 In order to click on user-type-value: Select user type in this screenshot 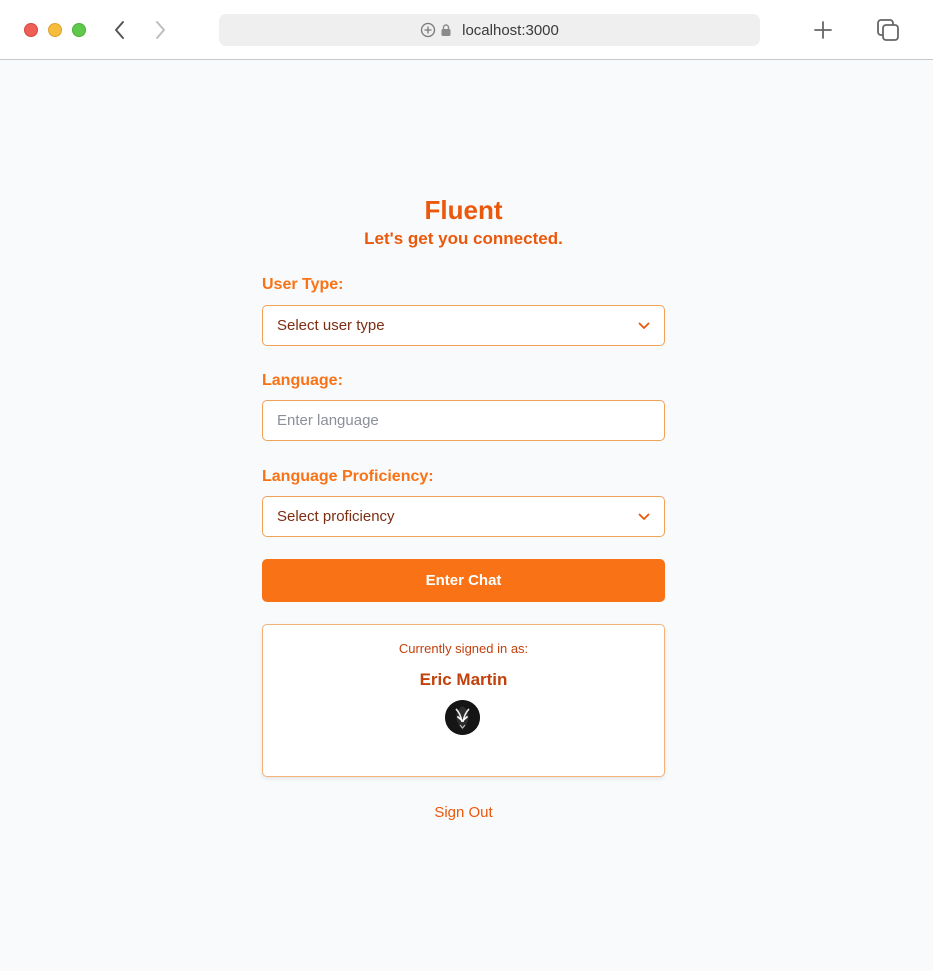, I will do `click(331, 325)`.